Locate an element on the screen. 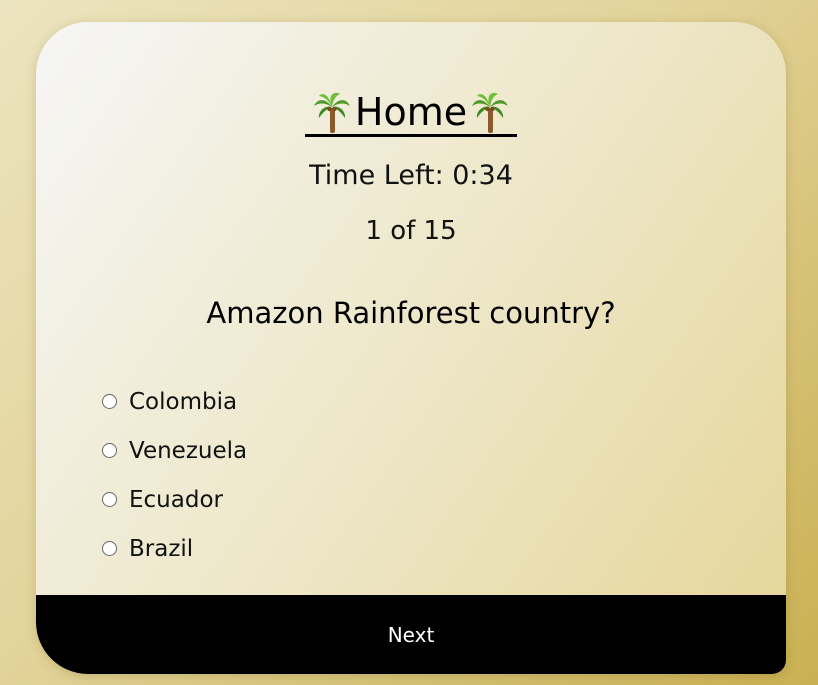  page-title: Home is located at coordinates (411, 113).